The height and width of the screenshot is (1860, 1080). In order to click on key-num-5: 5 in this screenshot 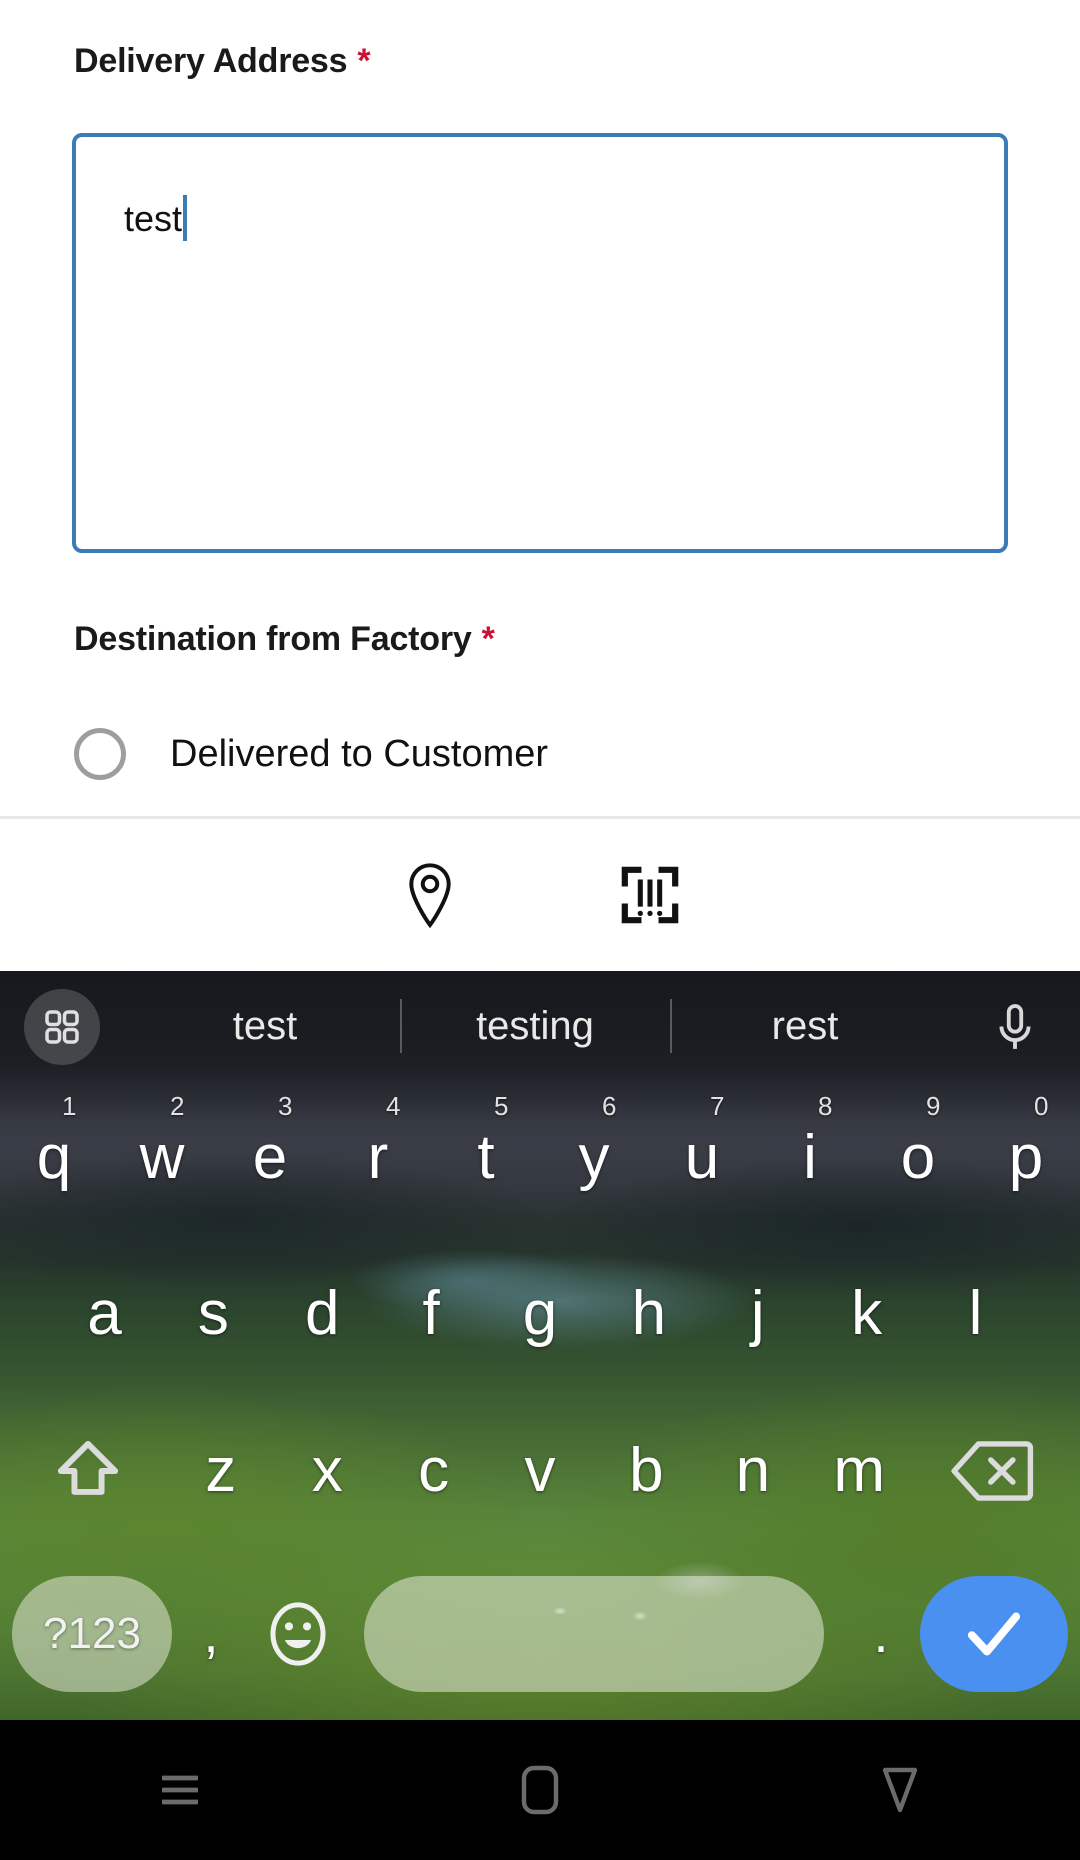, I will do `click(501, 1106)`.